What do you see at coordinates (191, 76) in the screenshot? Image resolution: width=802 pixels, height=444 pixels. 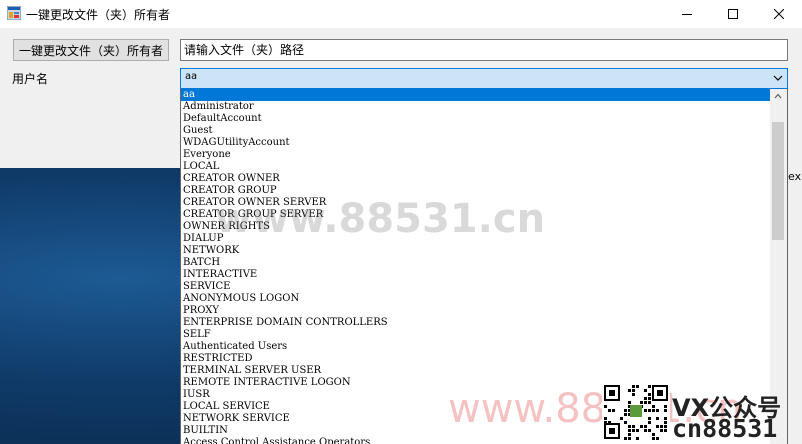 I see `combobox-value: aa` at bounding box center [191, 76].